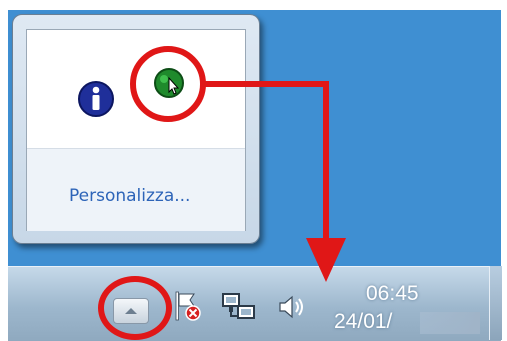 This screenshot has height=341, width=507. I want to click on volume-icon, so click(293, 307).